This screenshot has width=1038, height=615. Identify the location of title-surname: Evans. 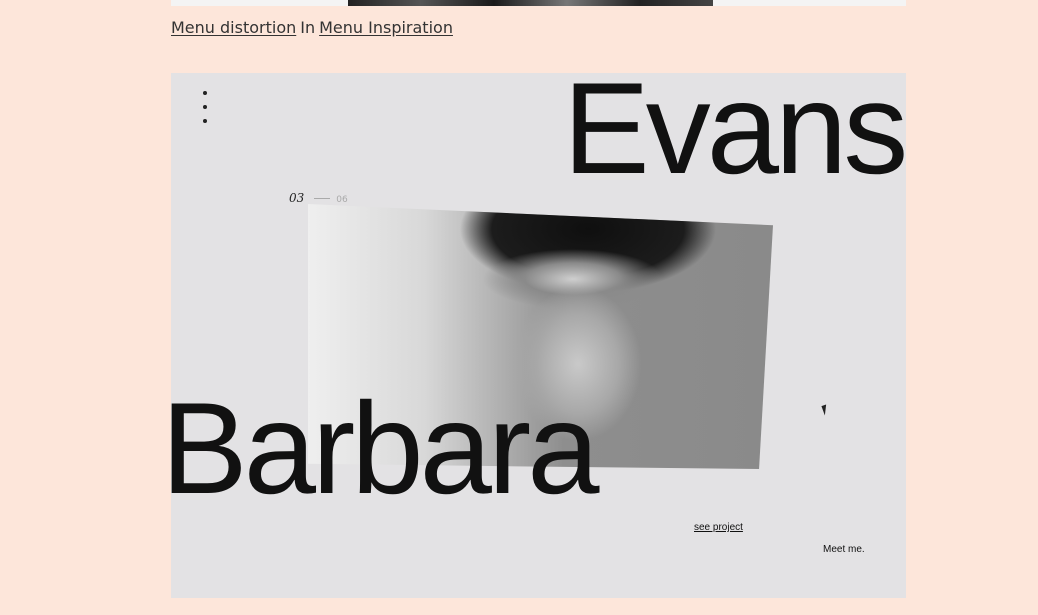
(734, 137).